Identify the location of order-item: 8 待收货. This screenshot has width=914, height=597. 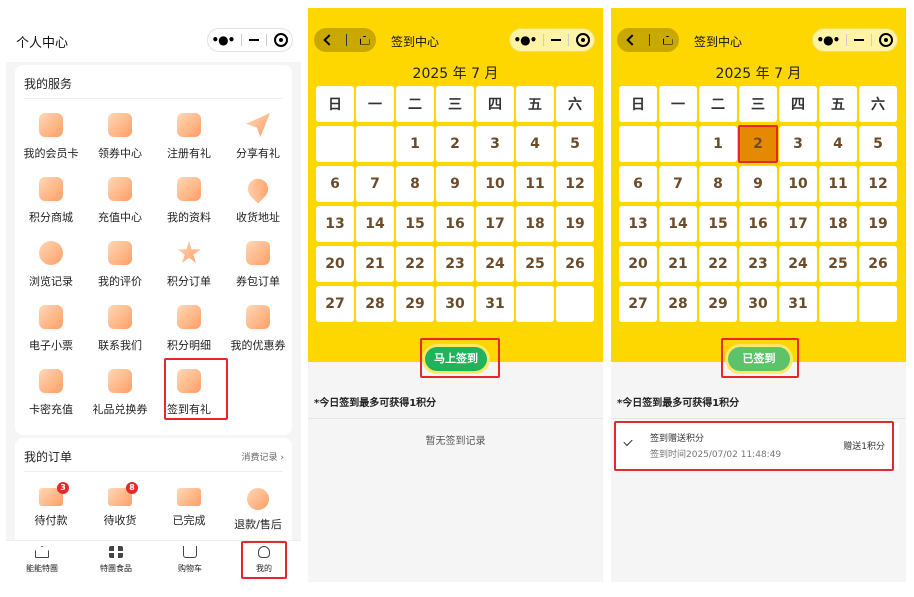
(120, 505).